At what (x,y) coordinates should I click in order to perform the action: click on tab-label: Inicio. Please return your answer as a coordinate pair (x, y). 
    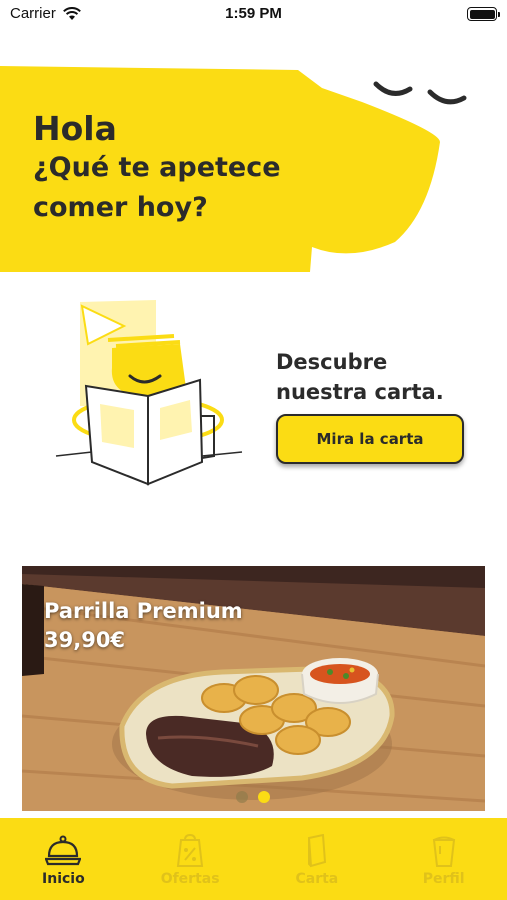
    Looking at the image, I should click on (63, 879).